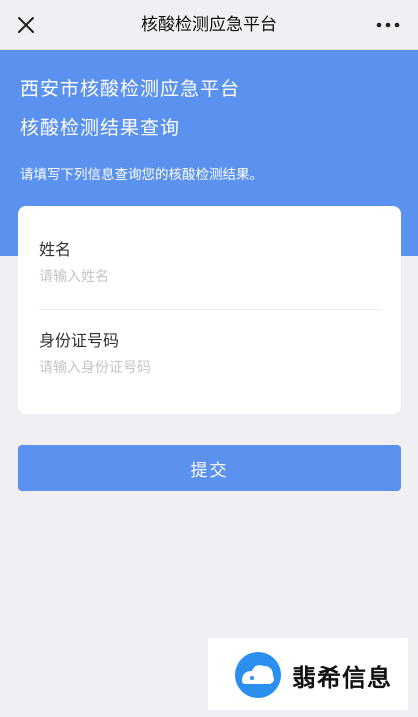  I want to click on name-label: 姓名, so click(55, 249).